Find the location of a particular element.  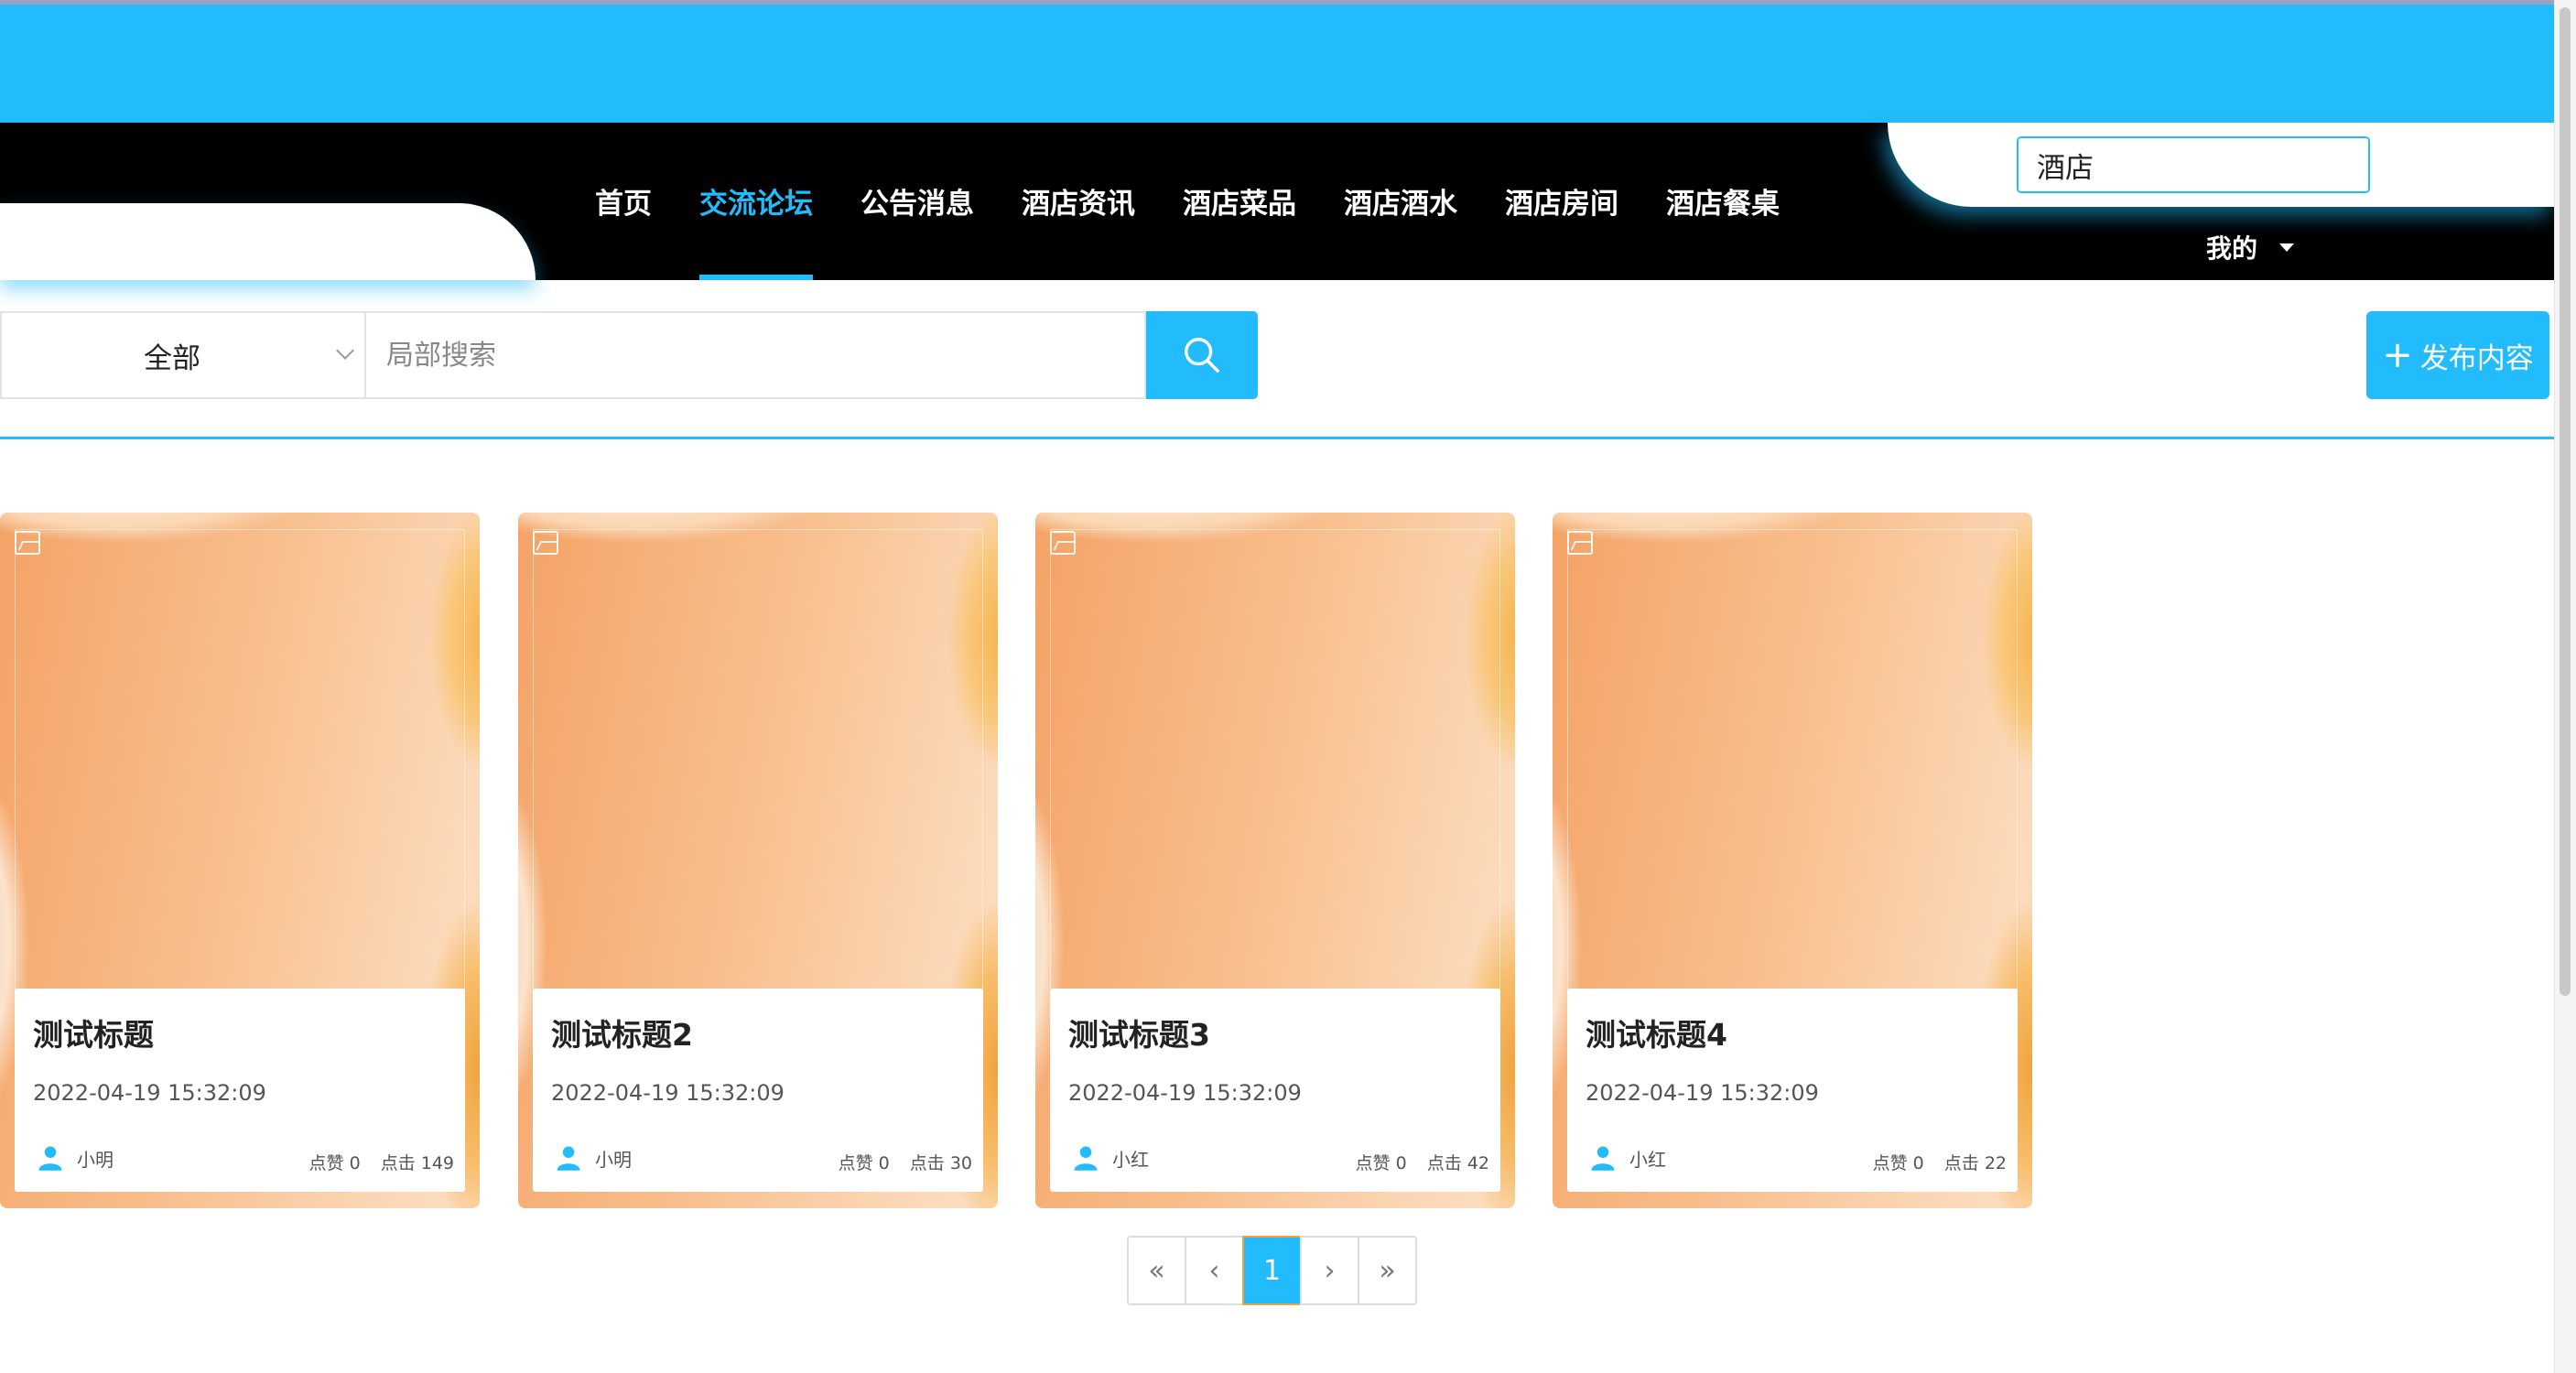

nav-item-forum: 交流论坛 is located at coordinates (756, 226).